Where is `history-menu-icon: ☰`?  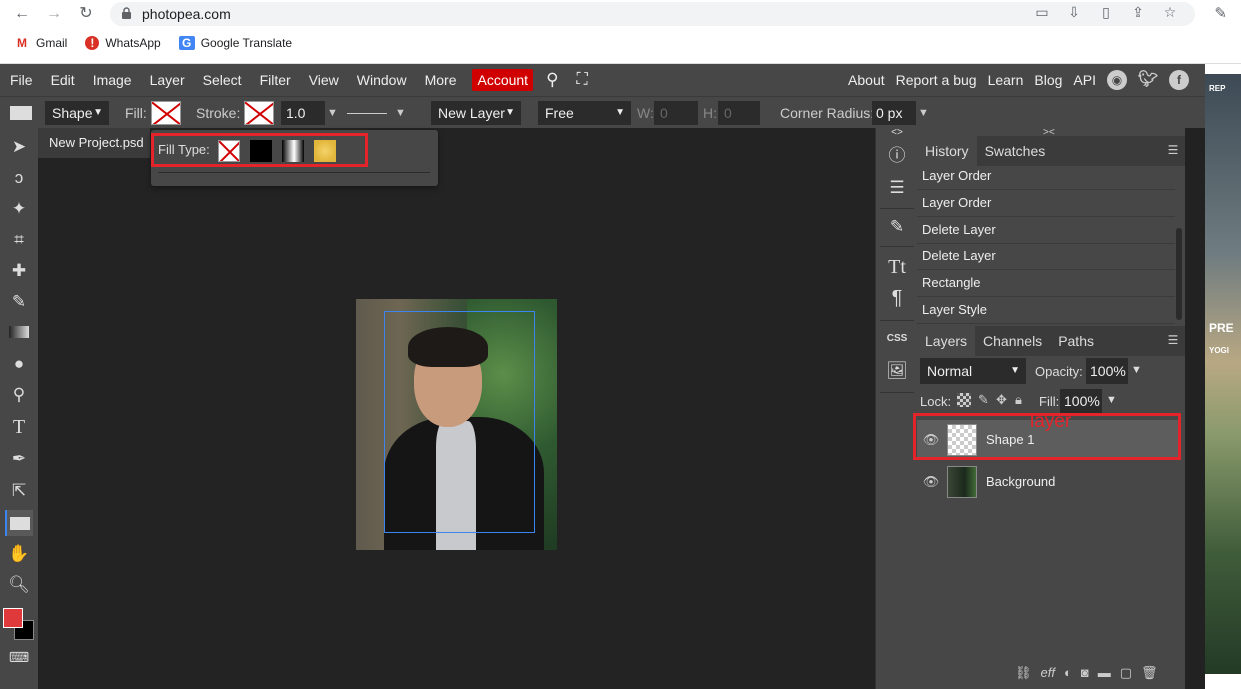
history-menu-icon: ☰ is located at coordinates (1173, 150).